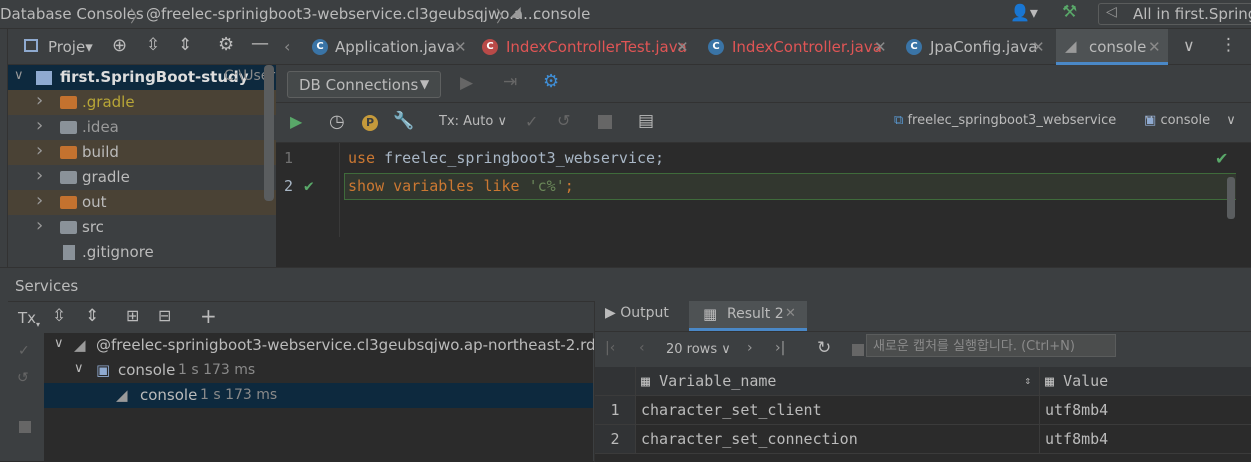 The height and width of the screenshot is (462, 1251). Describe the element at coordinates (1228, 45) in the screenshot. I see `more-options-icon: ⋮` at that location.